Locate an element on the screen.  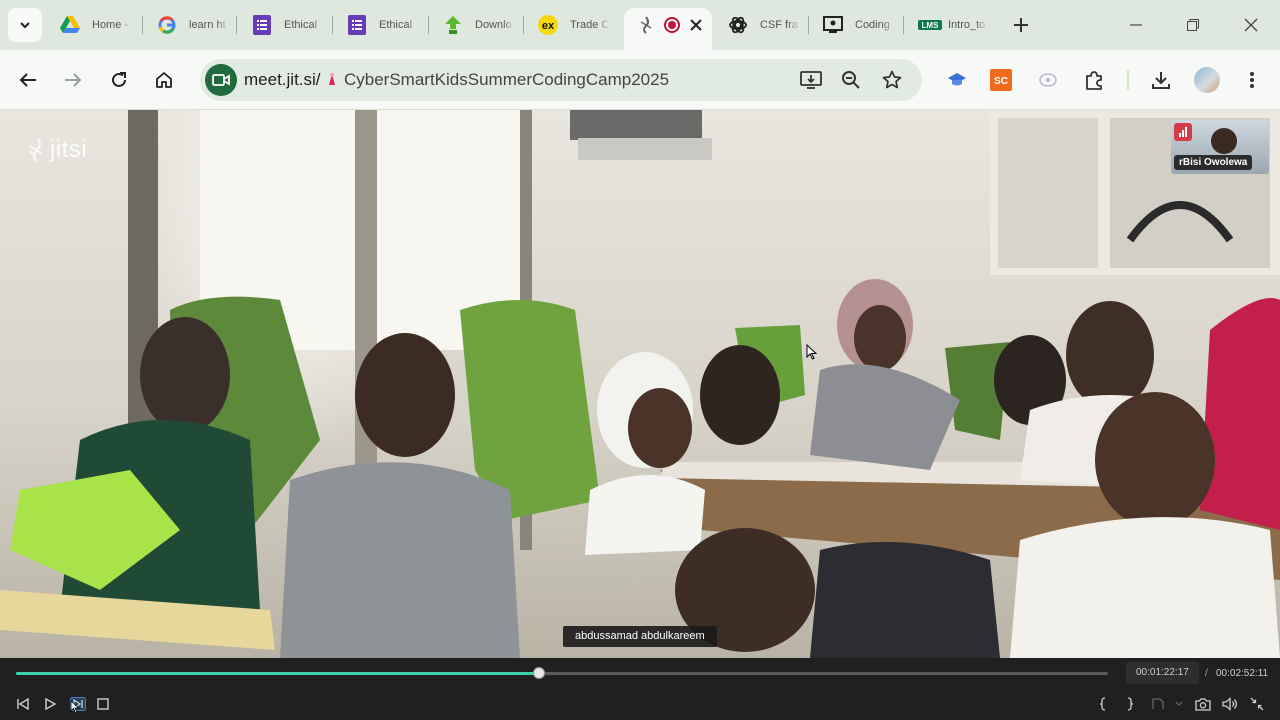
chevron-down-icon is located at coordinates (25, 25).